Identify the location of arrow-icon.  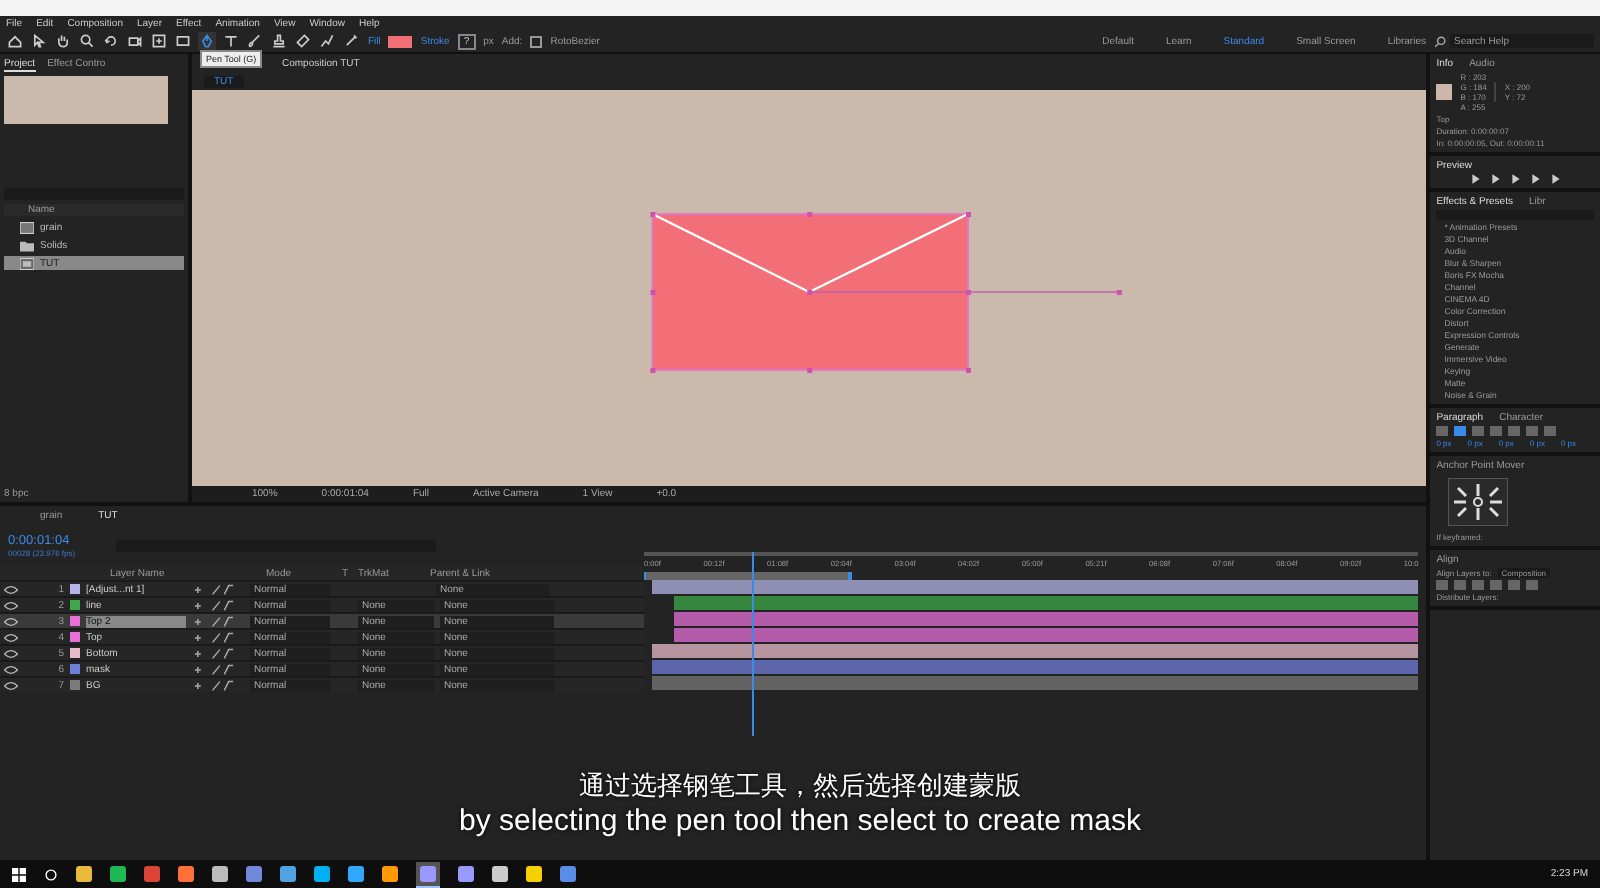
(39, 41).